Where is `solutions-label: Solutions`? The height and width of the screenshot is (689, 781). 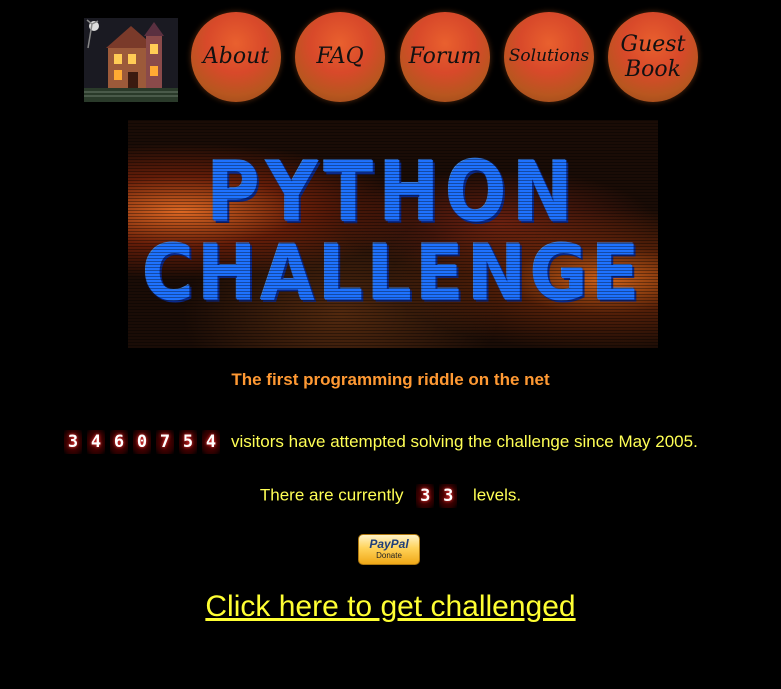 solutions-label: Solutions is located at coordinates (549, 56).